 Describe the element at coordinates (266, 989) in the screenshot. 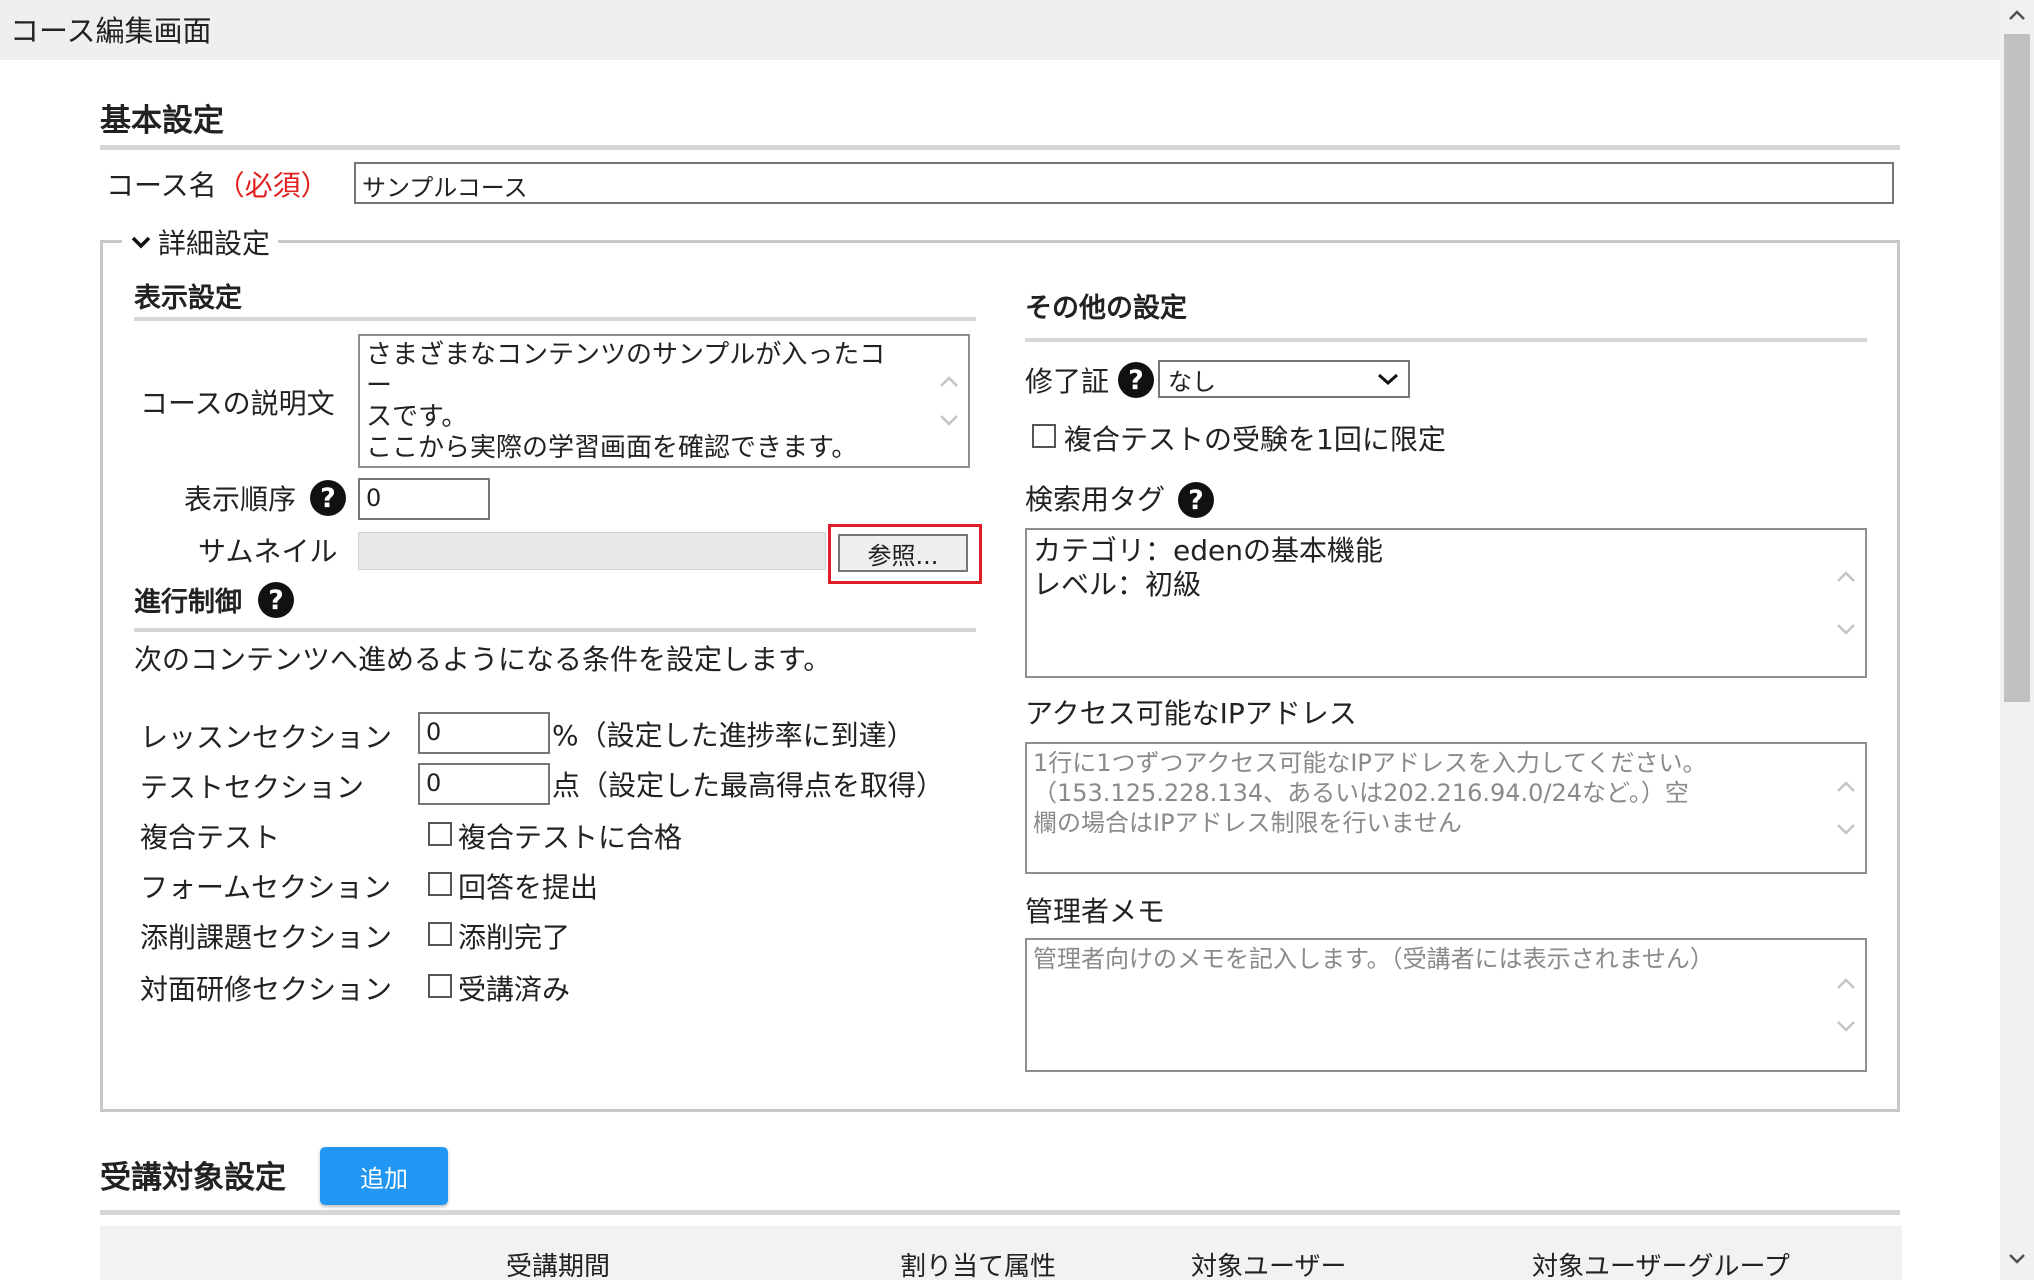

I see `inperson-section-label: 対面研修セクション` at that location.